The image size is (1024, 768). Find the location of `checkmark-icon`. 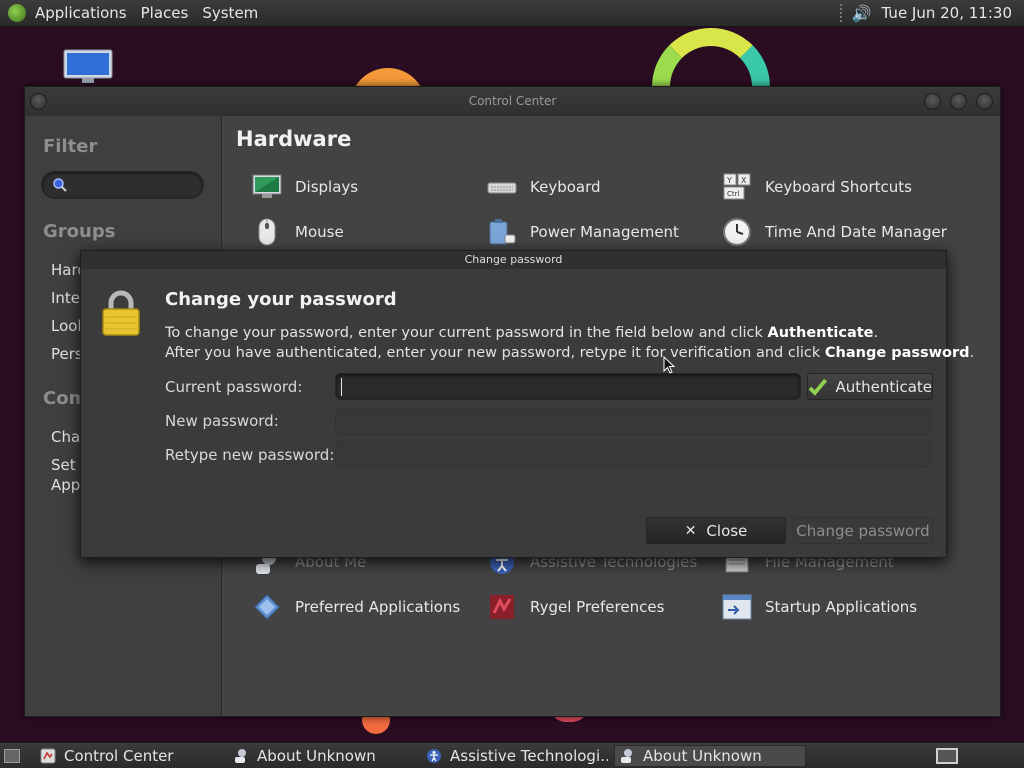

checkmark-icon is located at coordinates (818, 387).